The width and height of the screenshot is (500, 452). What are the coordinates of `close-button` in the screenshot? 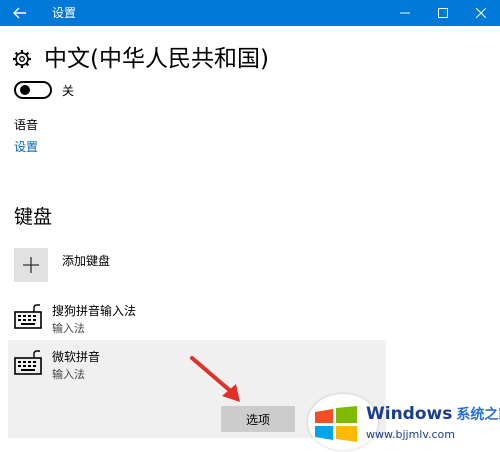 It's located at (481, 13).